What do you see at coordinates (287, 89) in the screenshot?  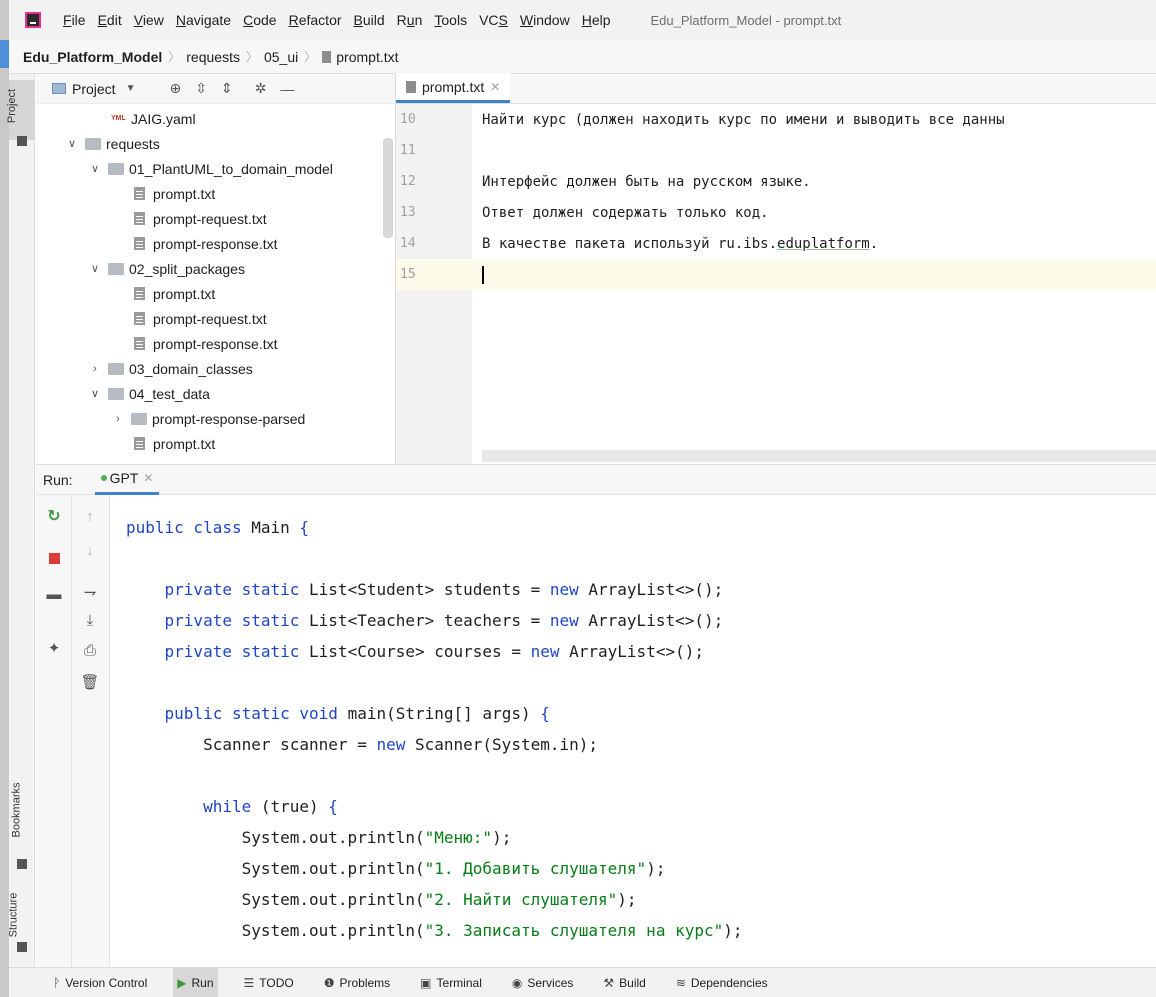 I see `hide-icon: —` at bounding box center [287, 89].